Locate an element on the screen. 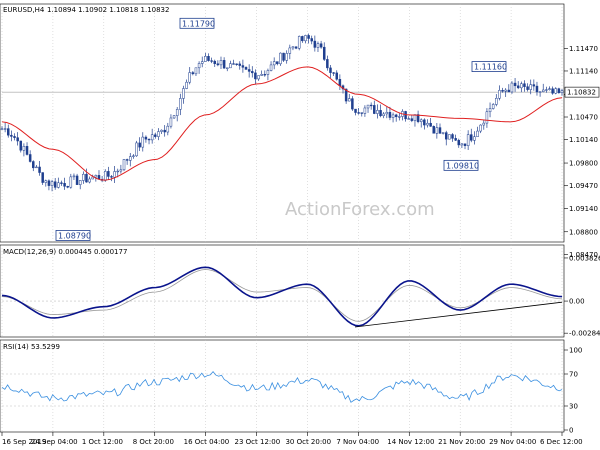  rsi-tick-label: 100 is located at coordinates (575, 351).